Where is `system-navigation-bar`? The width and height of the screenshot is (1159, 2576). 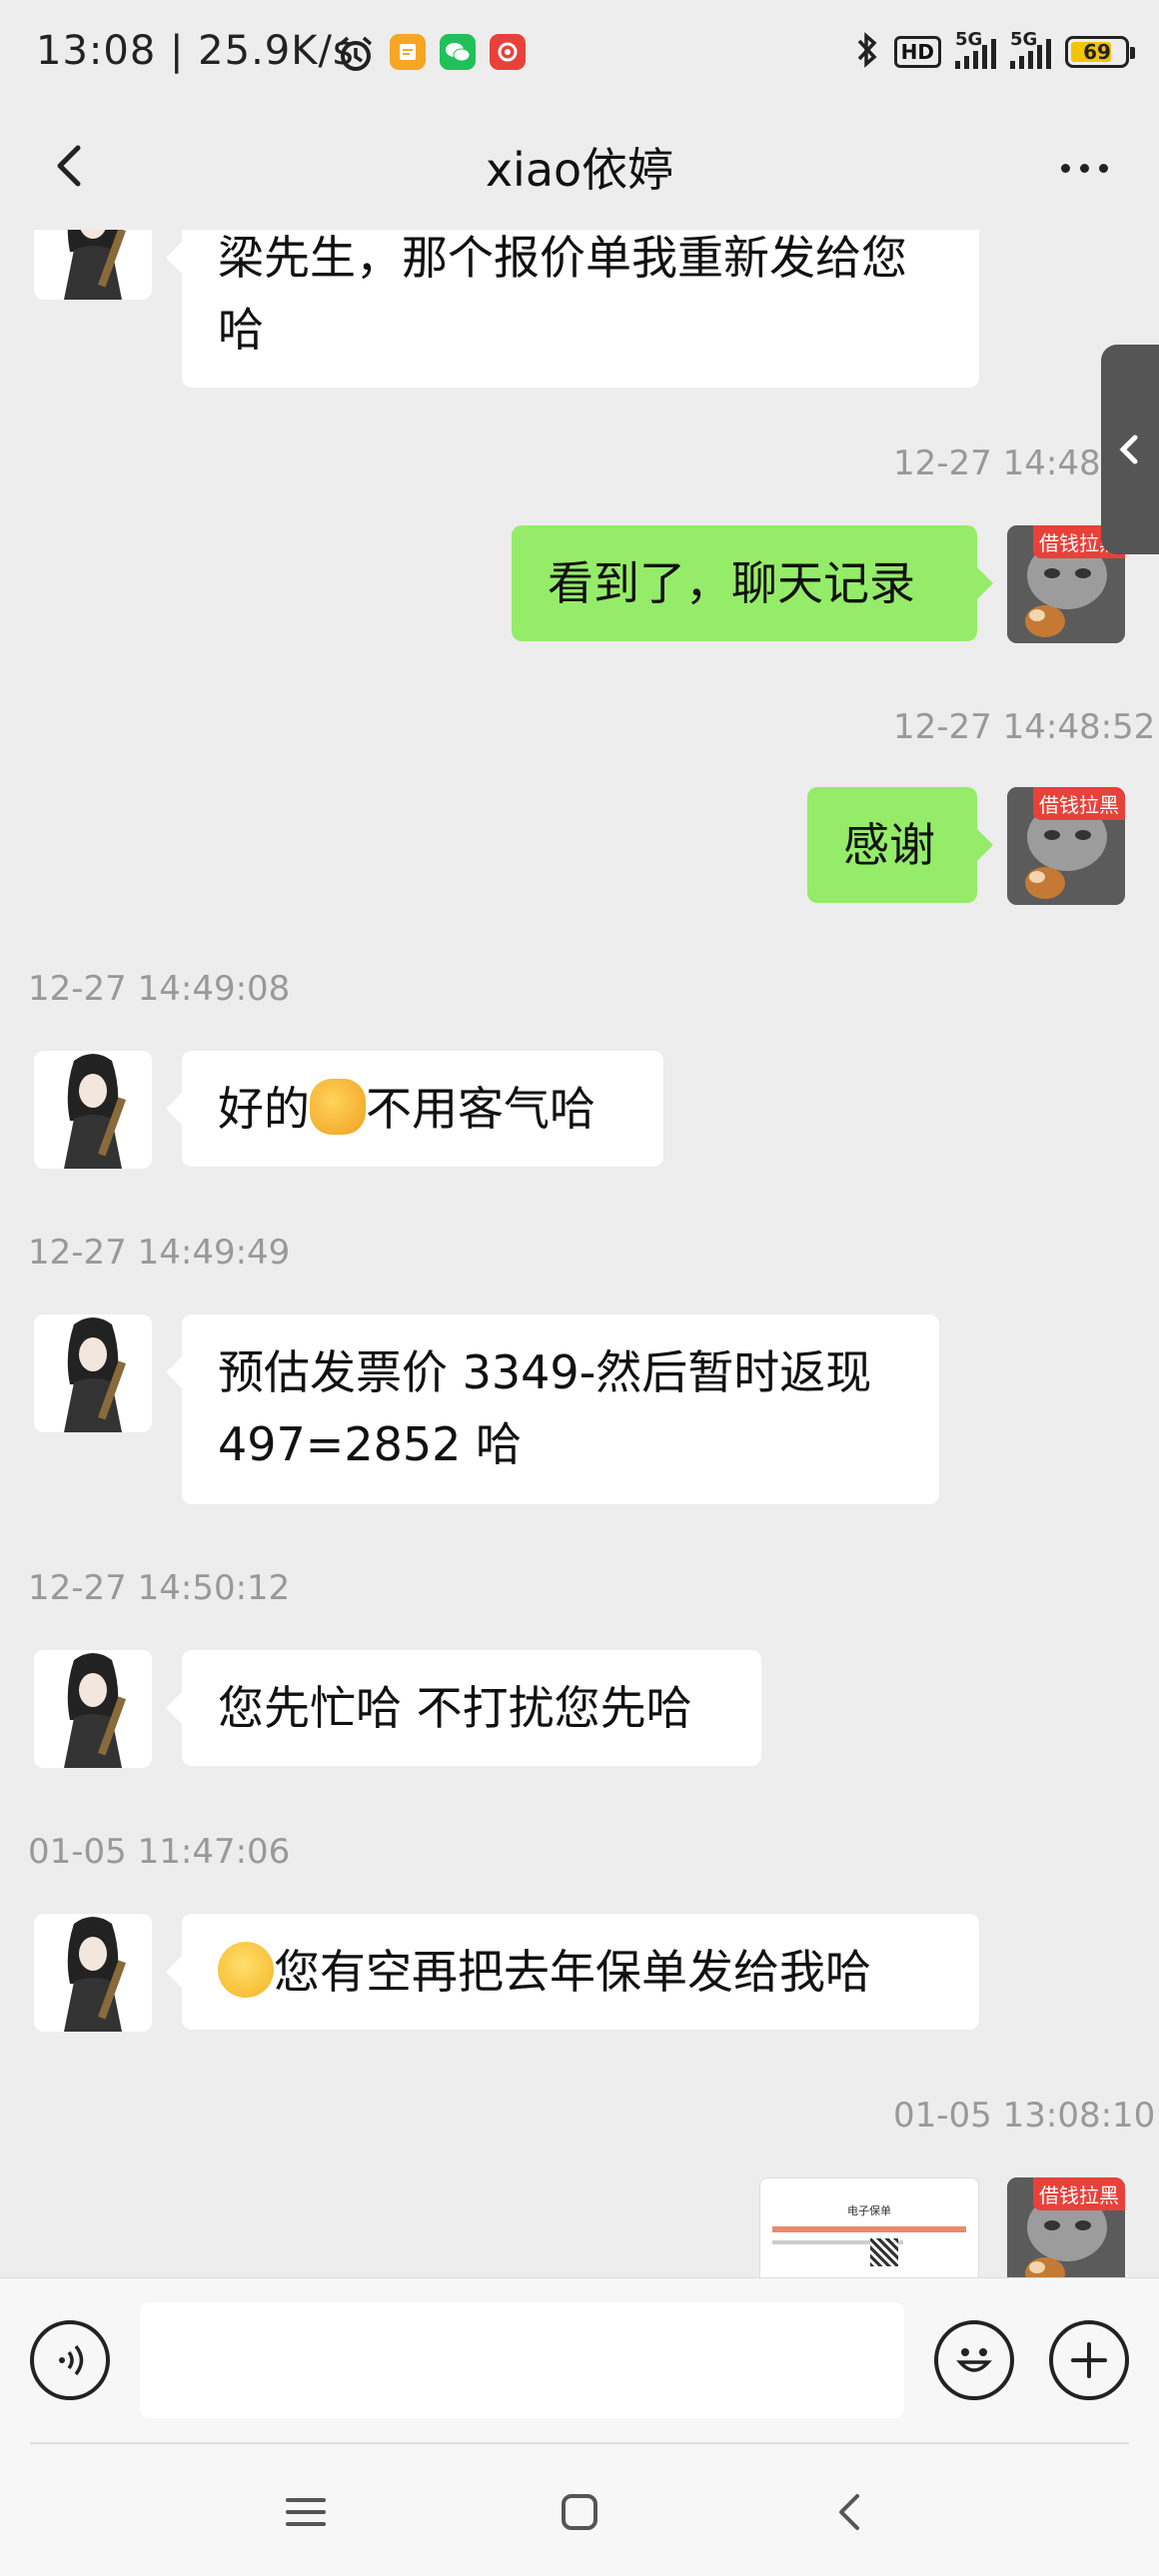 system-navigation-bar is located at coordinates (579, 2509).